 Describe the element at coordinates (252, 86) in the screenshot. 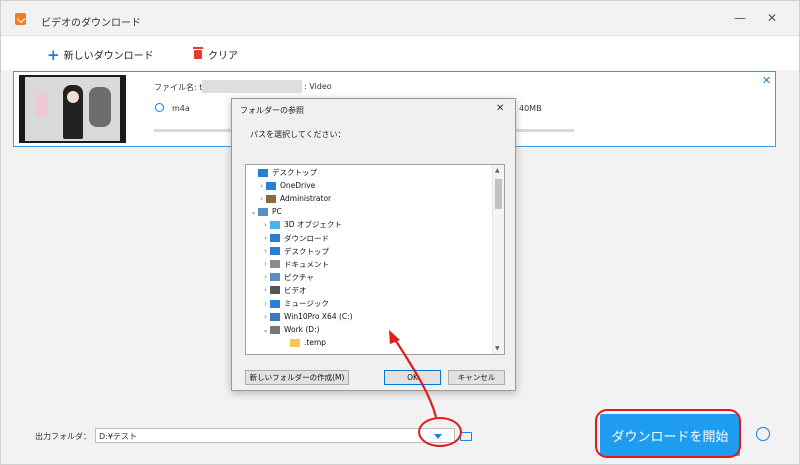

I see `file-name-redacted` at that location.